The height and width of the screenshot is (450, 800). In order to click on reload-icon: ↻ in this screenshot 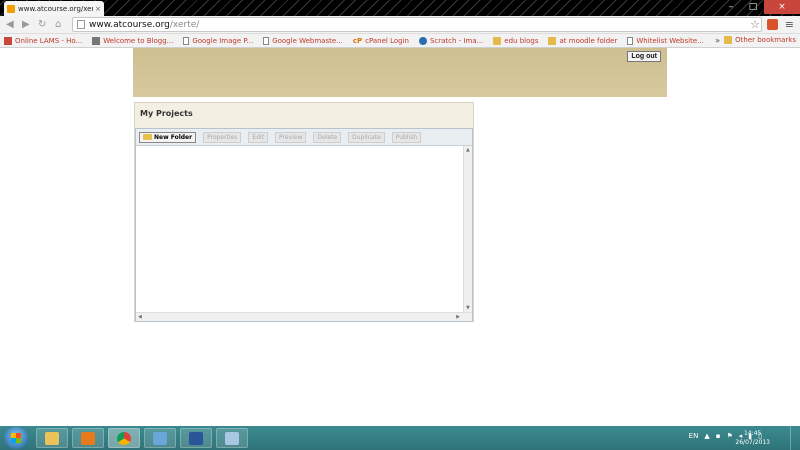, I will do `click(42, 24)`.